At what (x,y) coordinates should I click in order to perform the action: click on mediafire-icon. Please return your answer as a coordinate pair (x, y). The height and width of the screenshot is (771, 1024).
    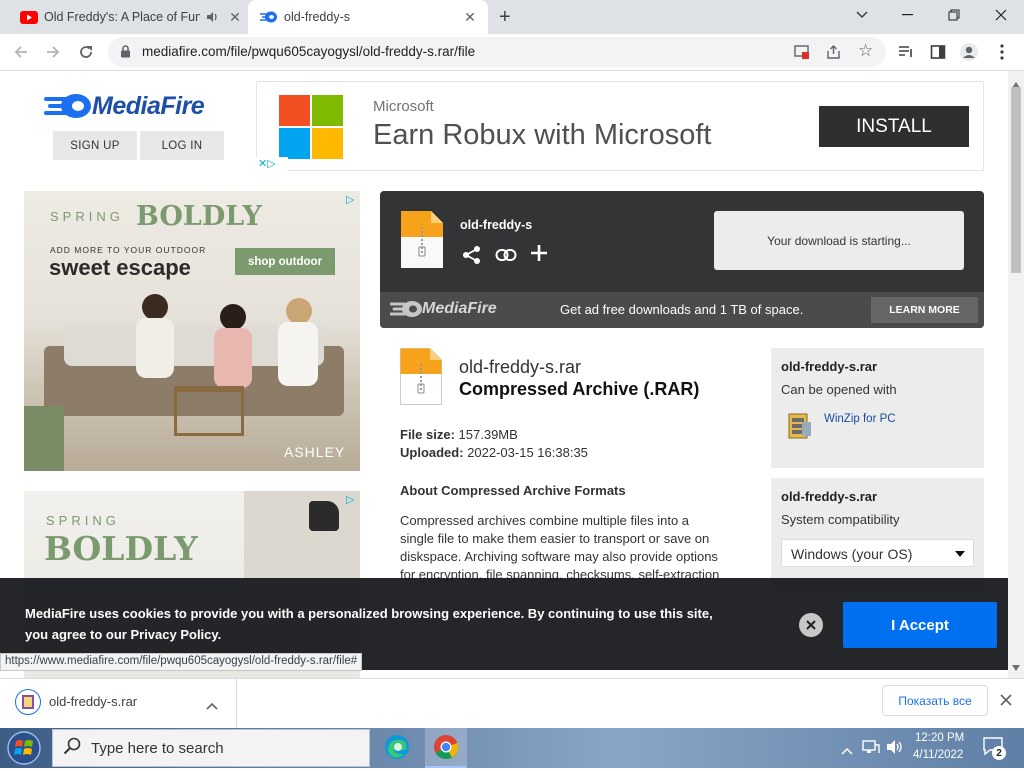
    Looking at the image, I should click on (269, 18).